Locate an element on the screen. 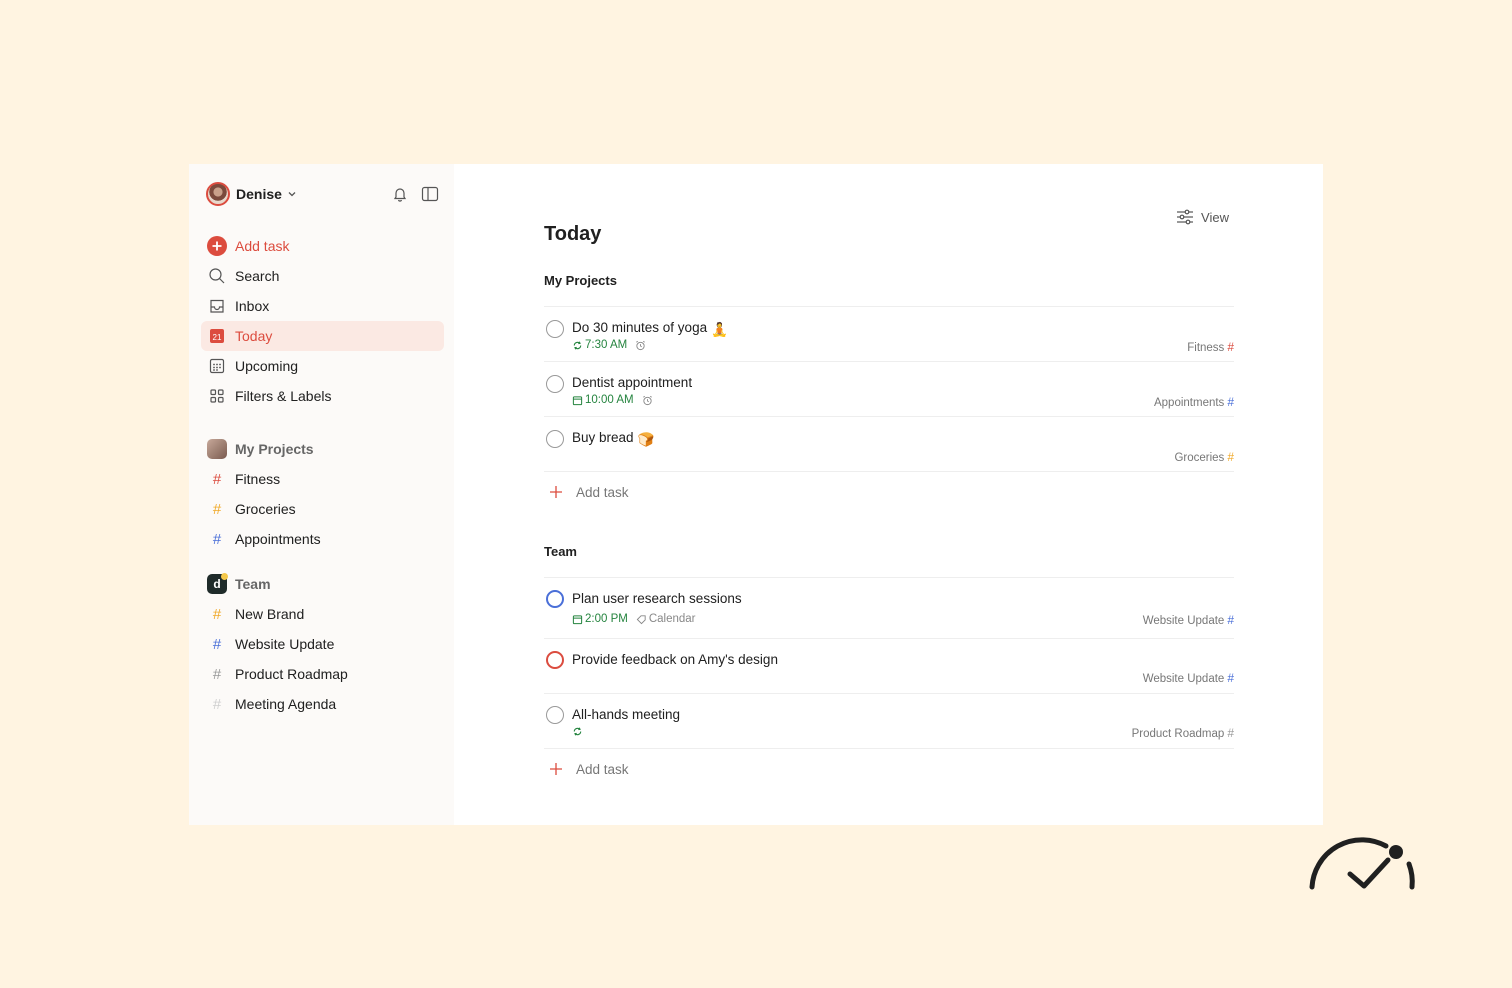 Image resolution: width=1512 pixels, height=988 pixels. calendar-today-icon: 21 is located at coordinates (217, 336).